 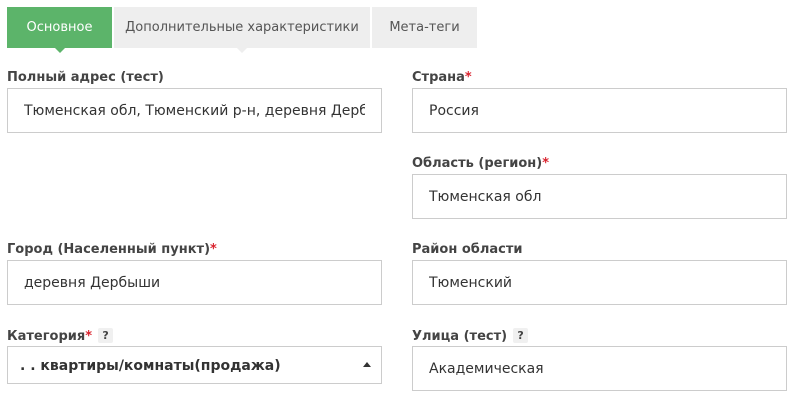 I want to click on tab-meta-tags: Мета-теги, so click(x=424, y=27).